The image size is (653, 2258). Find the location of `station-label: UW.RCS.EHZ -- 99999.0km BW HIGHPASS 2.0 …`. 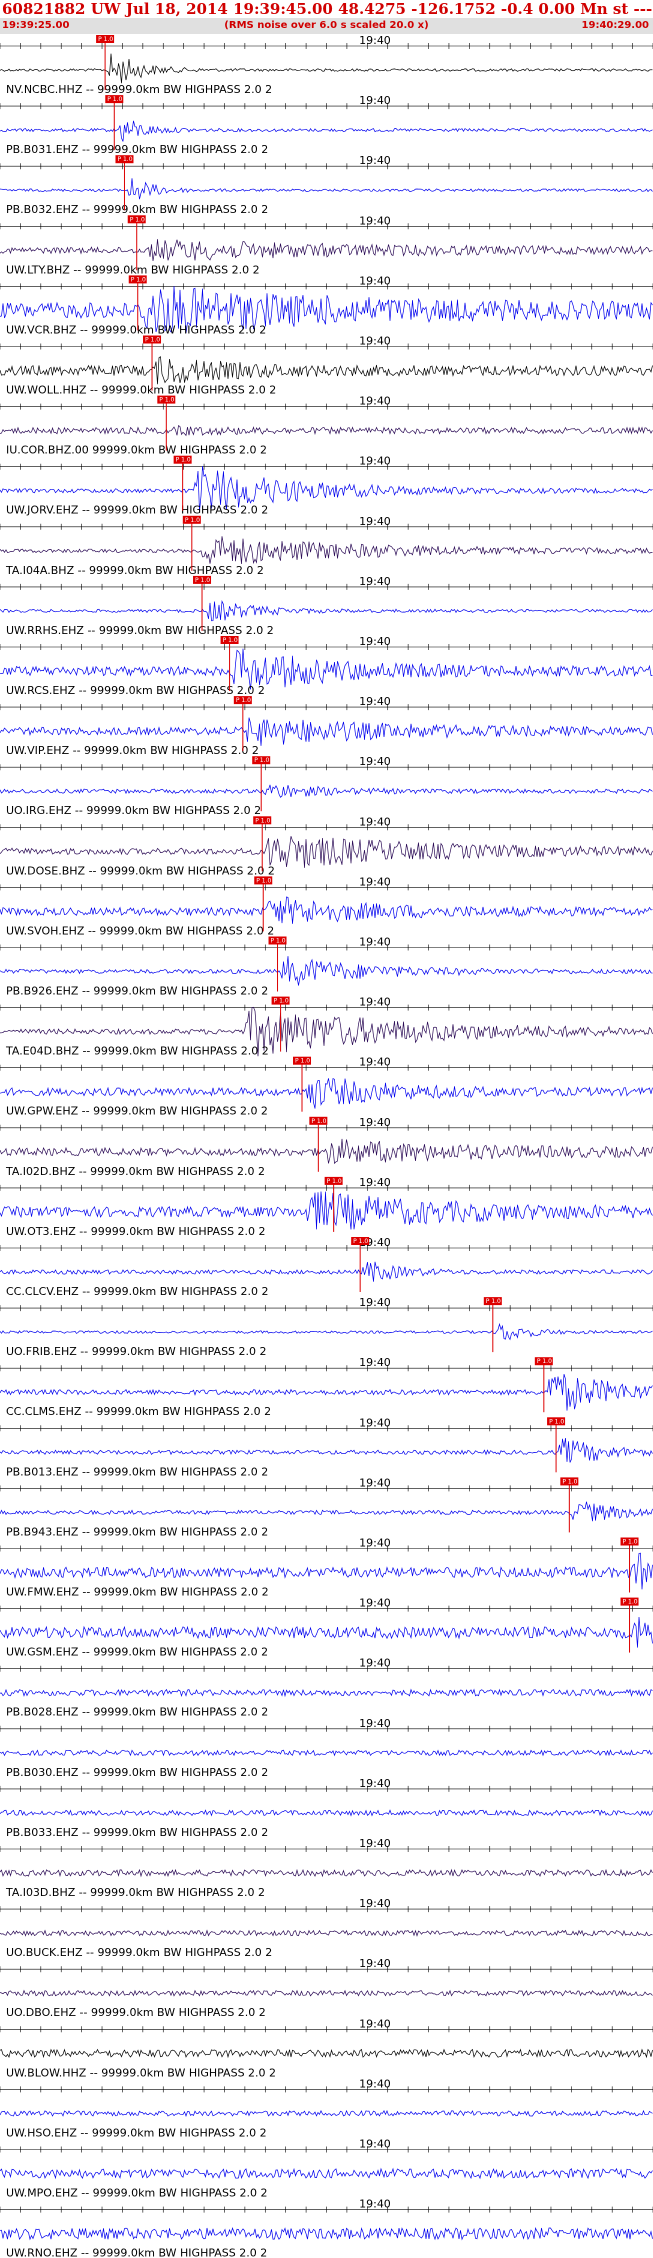

station-label: UW.RCS.EHZ -- 99999.0km BW HIGHPASS 2.0 … is located at coordinates (135, 690).